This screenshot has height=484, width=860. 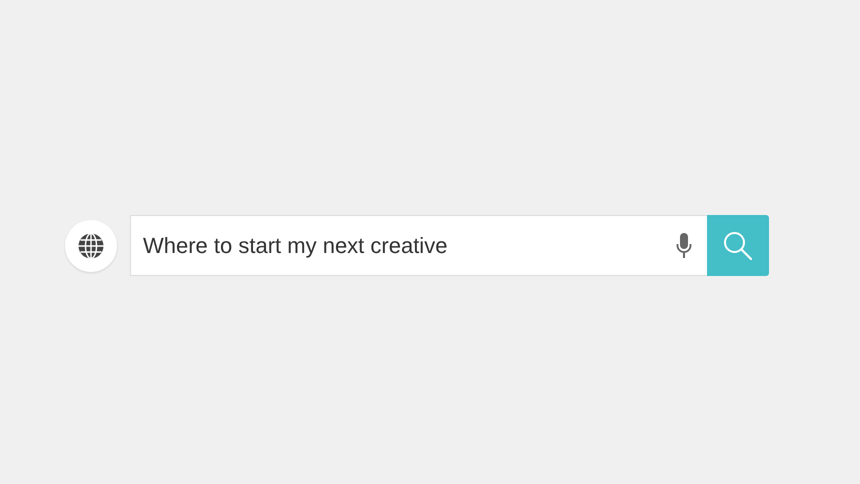 What do you see at coordinates (684, 246) in the screenshot?
I see `microphone-icon` at bounding box center [684, 246].